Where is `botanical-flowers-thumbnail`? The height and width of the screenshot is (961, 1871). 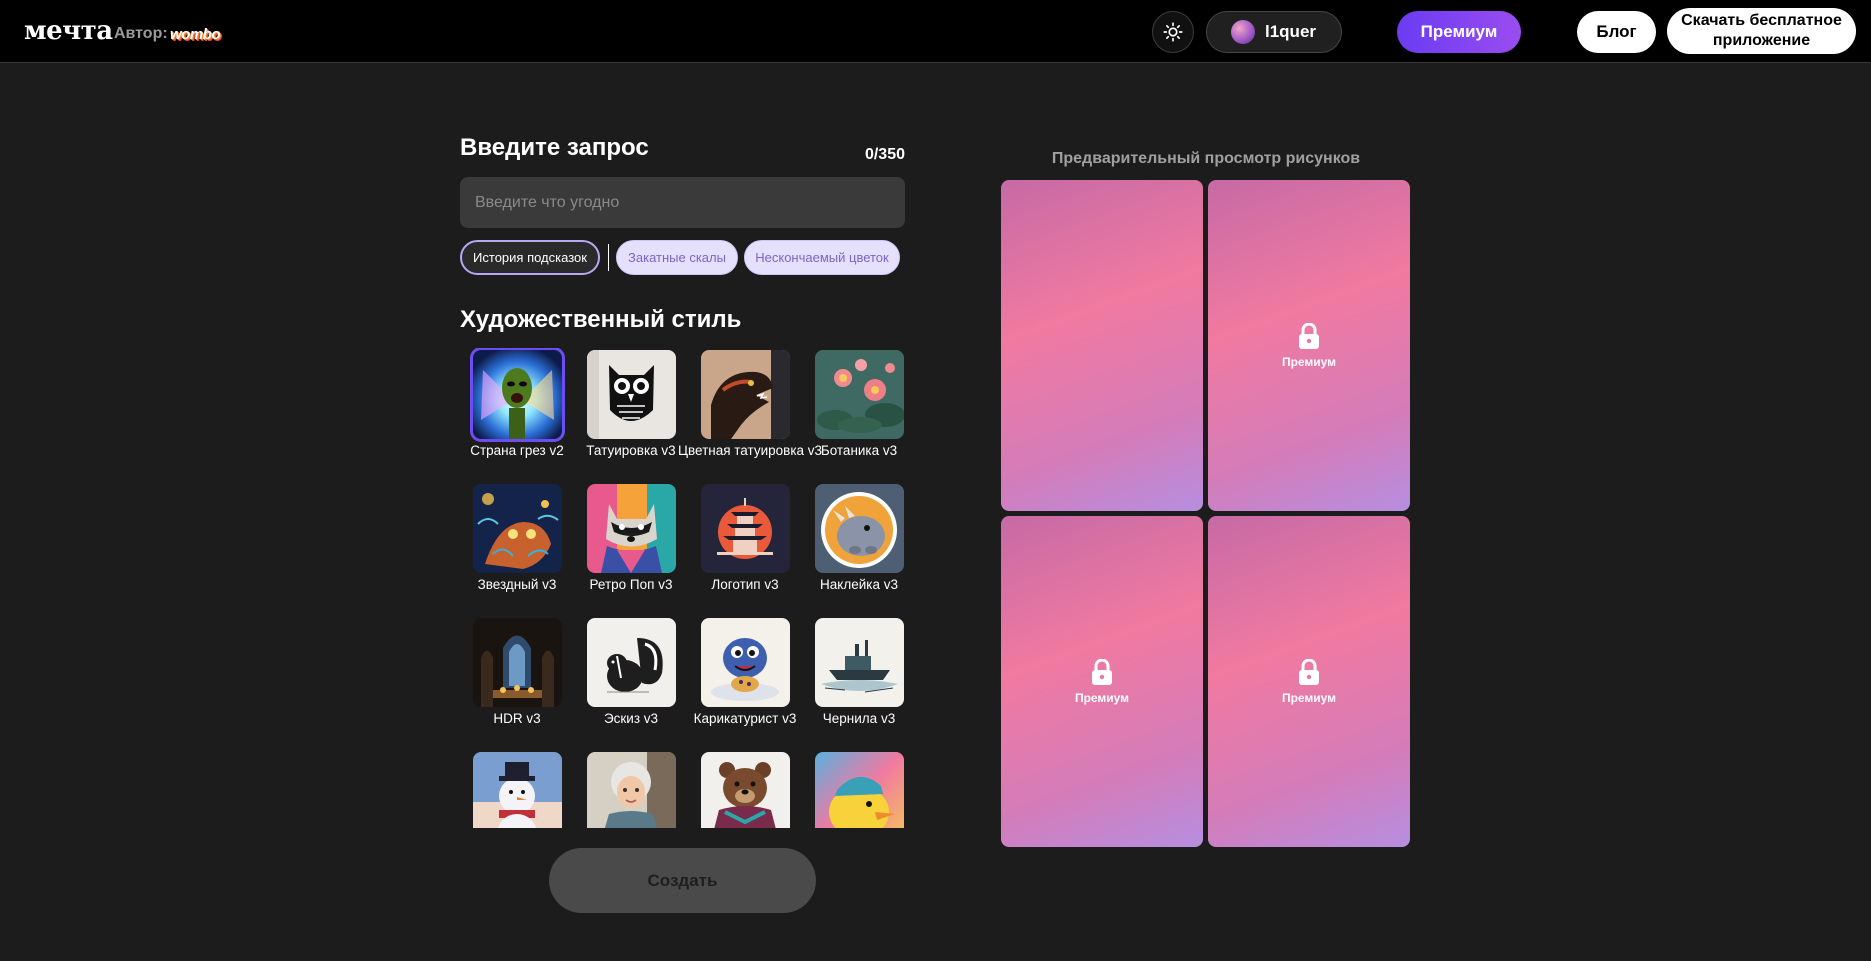 botanical-flowers-thumbnail is located at coordinates (859, 394).